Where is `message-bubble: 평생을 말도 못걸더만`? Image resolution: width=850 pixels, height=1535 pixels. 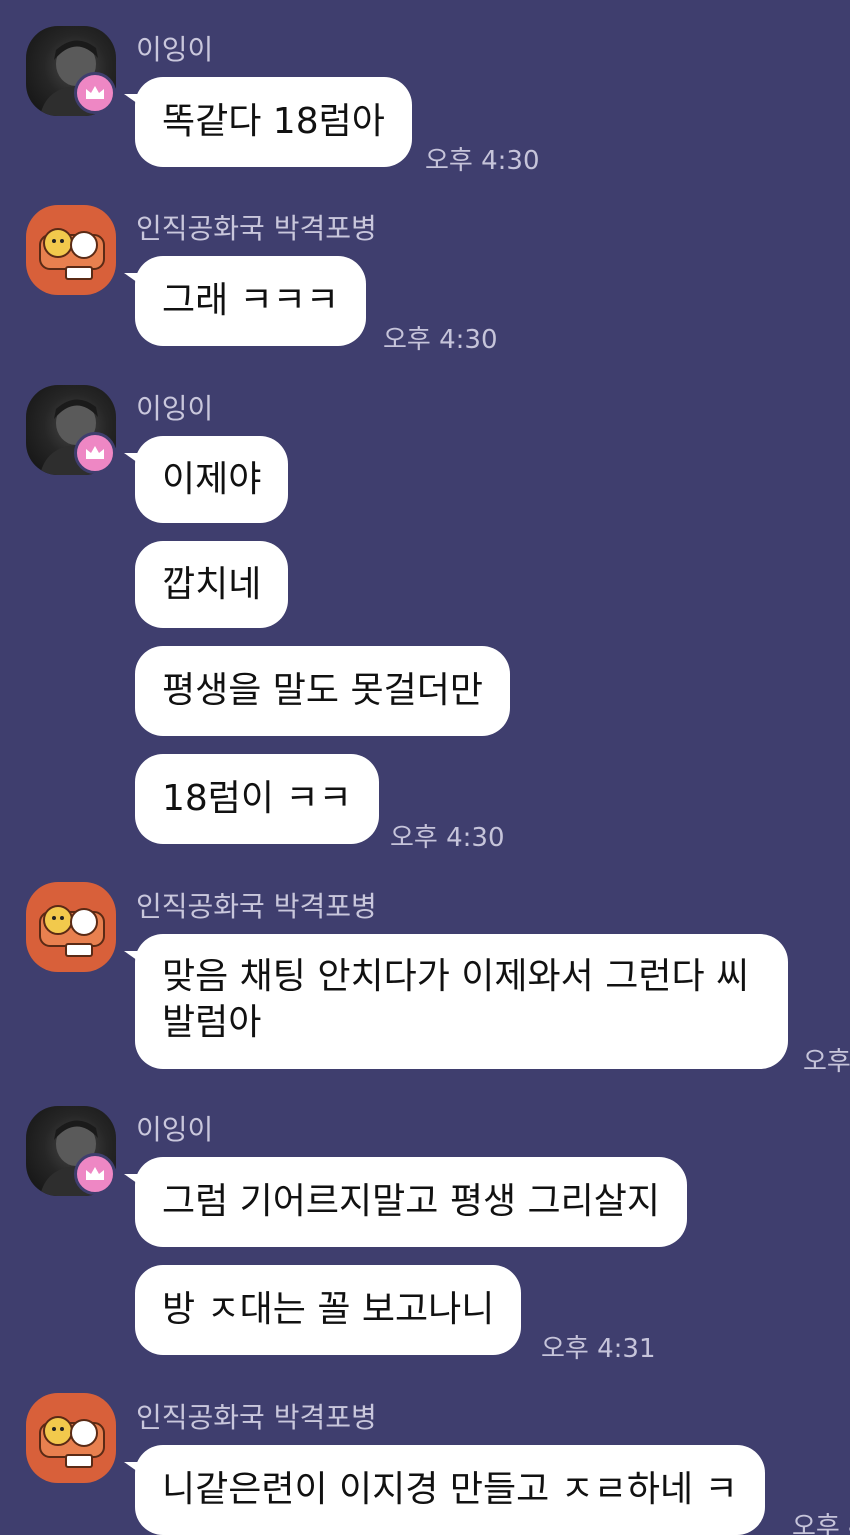
message-bubble: 평생을 말도 못걸더만 is located at coordinates (322, 691).